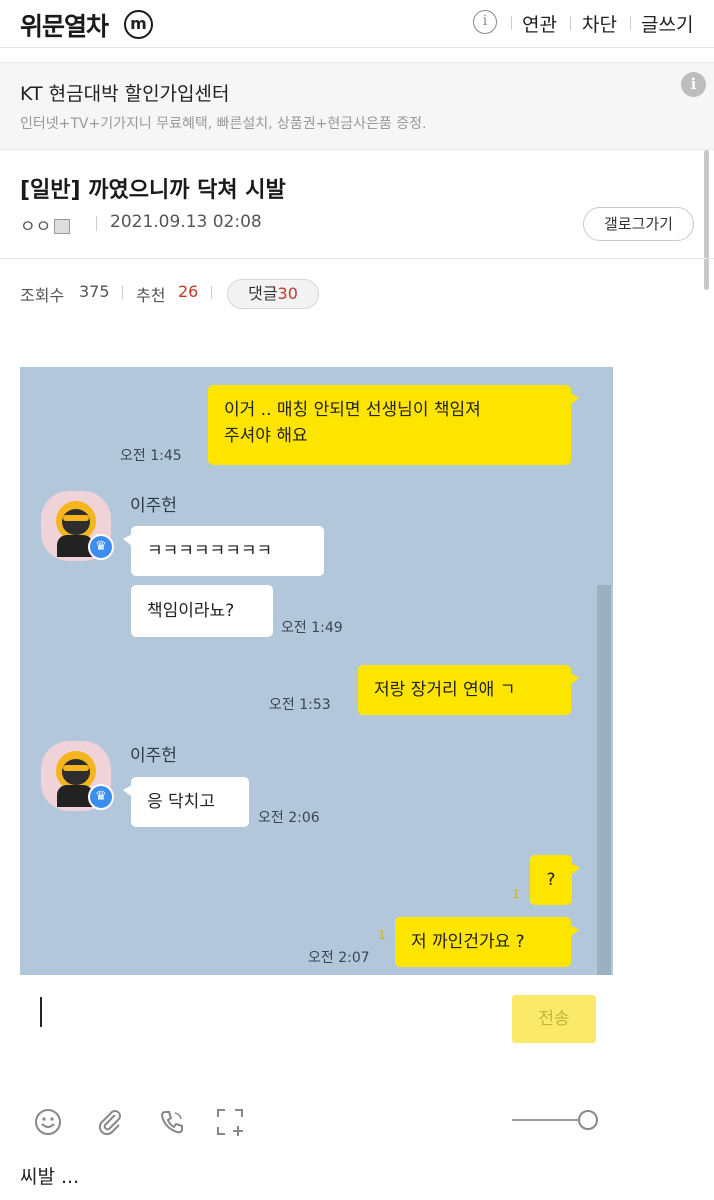 This screenshot has height=1200, width=714. What do you see at coordinates (153, 190) in the screenshot?
I see `post-title: [일반] 까였으니까 닥쳐 시발` at bounding box center [153, 190].